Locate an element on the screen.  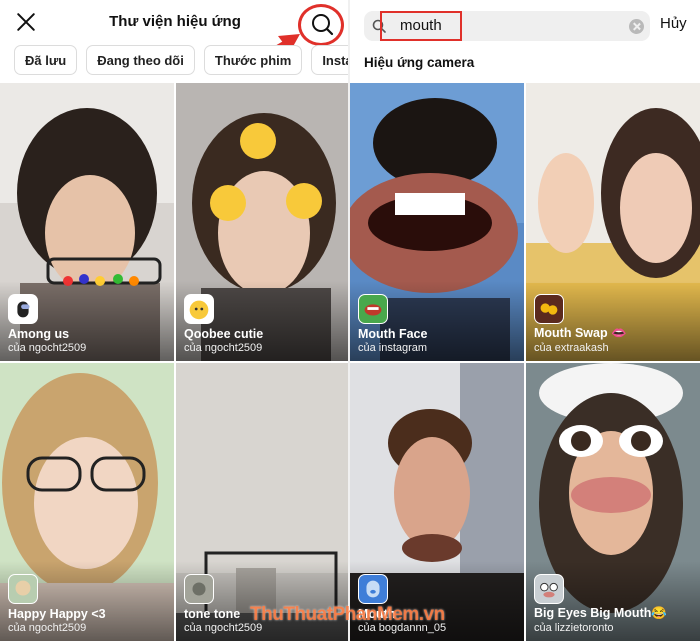
effect-author: của lizzietoronto is located at coordinates (574, 628).